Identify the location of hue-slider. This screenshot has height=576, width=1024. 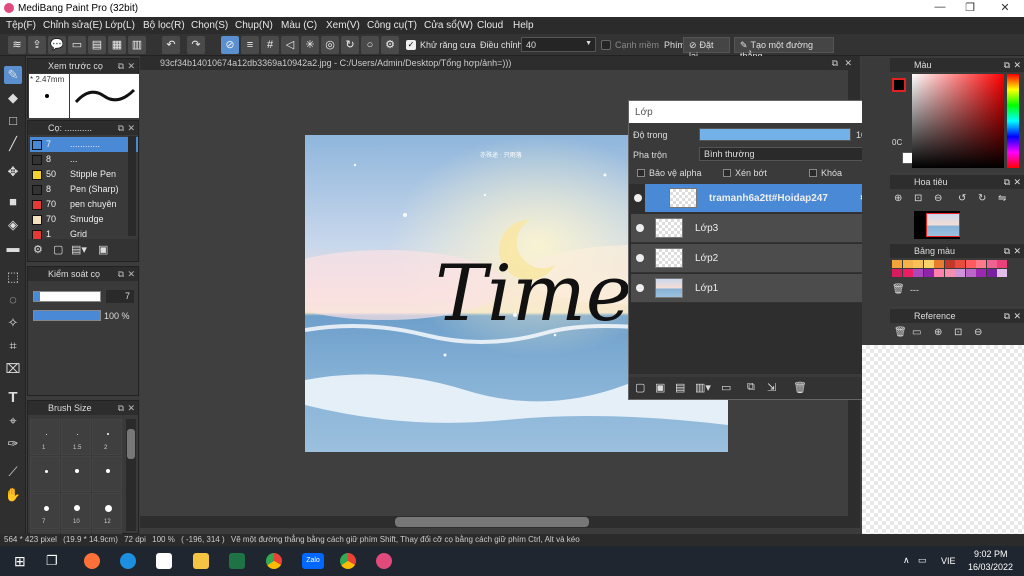
(1013, 121).